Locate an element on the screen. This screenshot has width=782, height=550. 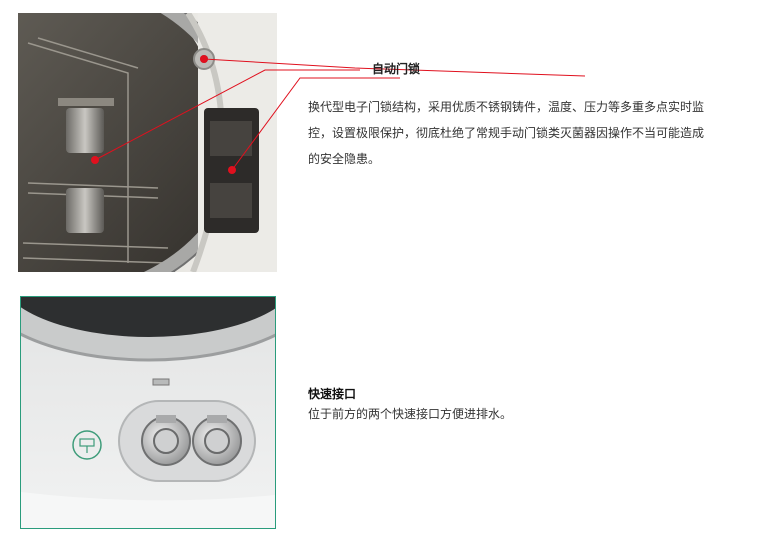
door-lock-title: 自动门锁 is located at coordinates (396, 69).